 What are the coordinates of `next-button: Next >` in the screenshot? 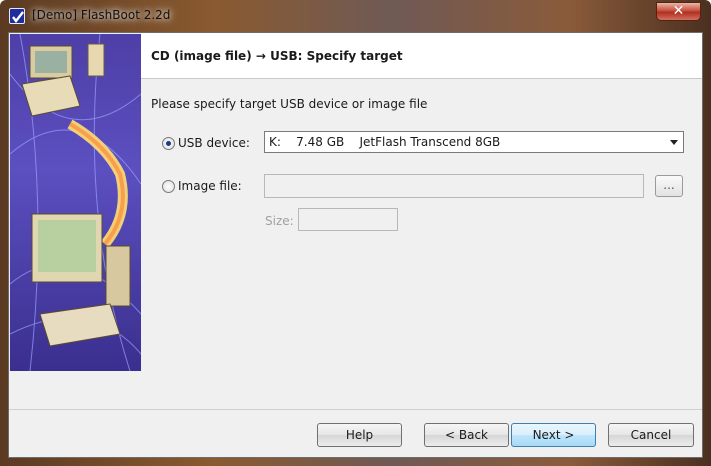 It's located at (553, 435).